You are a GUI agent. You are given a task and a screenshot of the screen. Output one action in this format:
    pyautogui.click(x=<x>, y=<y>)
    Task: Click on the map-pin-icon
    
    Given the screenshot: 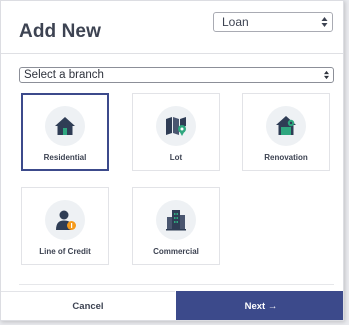 What is the action you would take?
    pyautogui.click(x=176, y=126)
    